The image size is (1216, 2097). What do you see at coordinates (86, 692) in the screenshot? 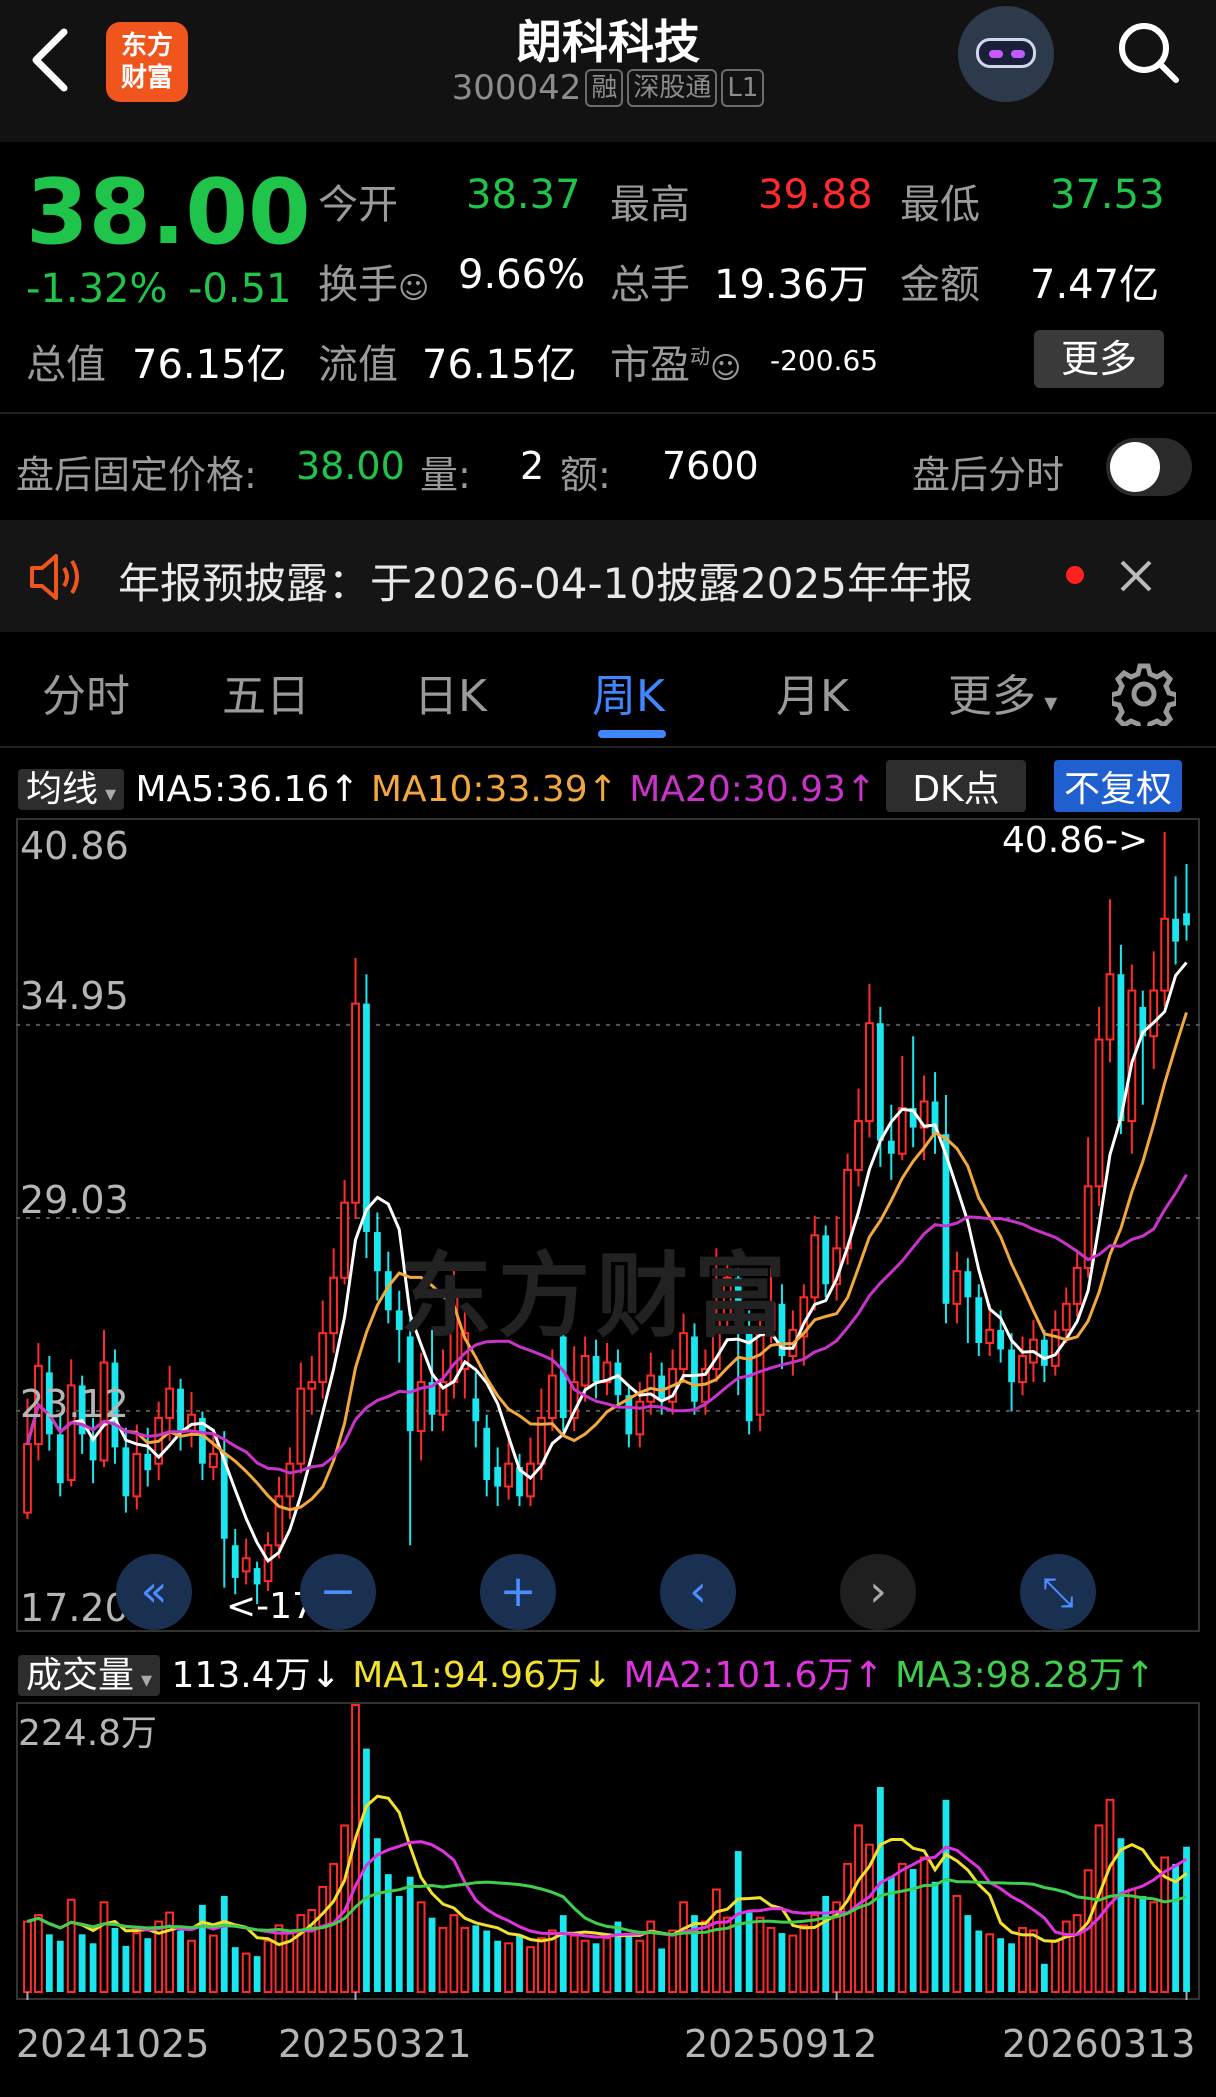
I see `tab-intraday: 分时` at bounding box center [86, 692].